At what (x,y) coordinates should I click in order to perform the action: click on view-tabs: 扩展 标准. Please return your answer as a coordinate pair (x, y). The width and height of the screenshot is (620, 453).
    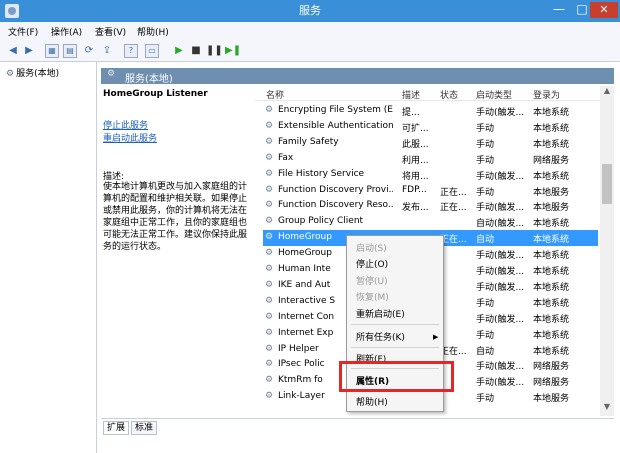
    Looking at the image, I should click on (357, 426).